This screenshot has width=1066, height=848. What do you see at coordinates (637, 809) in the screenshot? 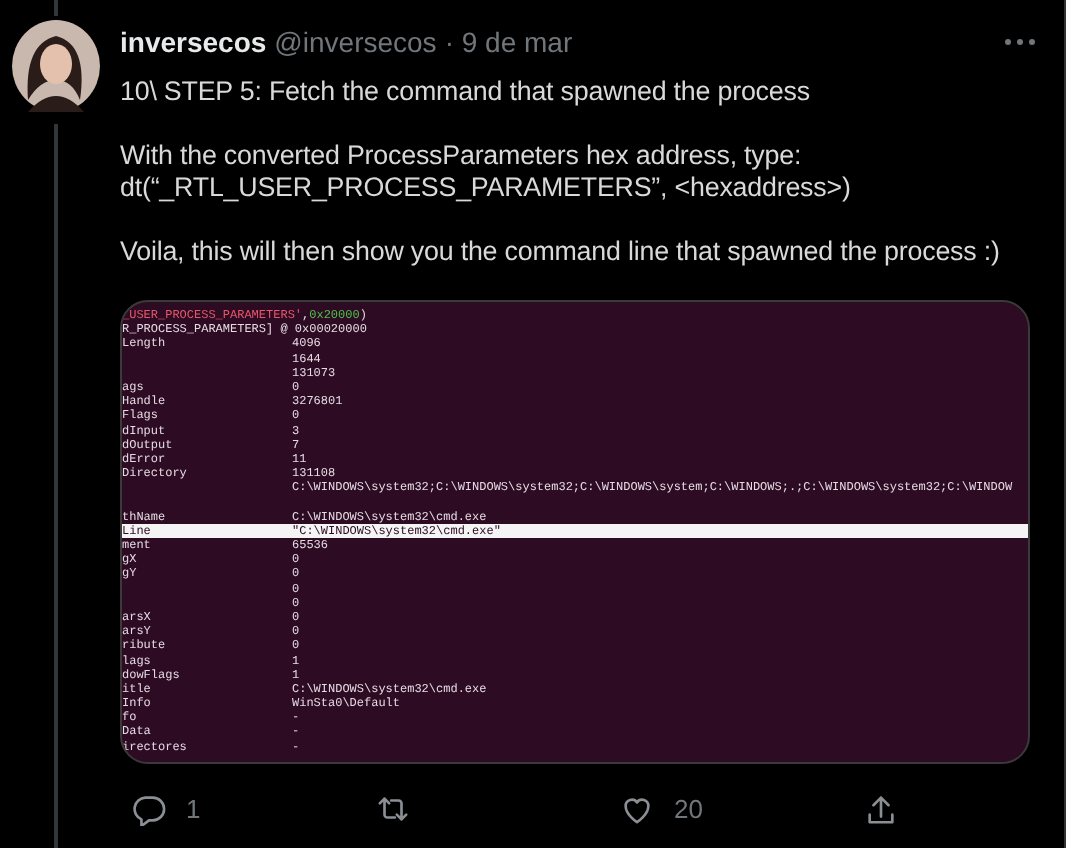
I see `heart-icon` at bounding box center [637, 809].